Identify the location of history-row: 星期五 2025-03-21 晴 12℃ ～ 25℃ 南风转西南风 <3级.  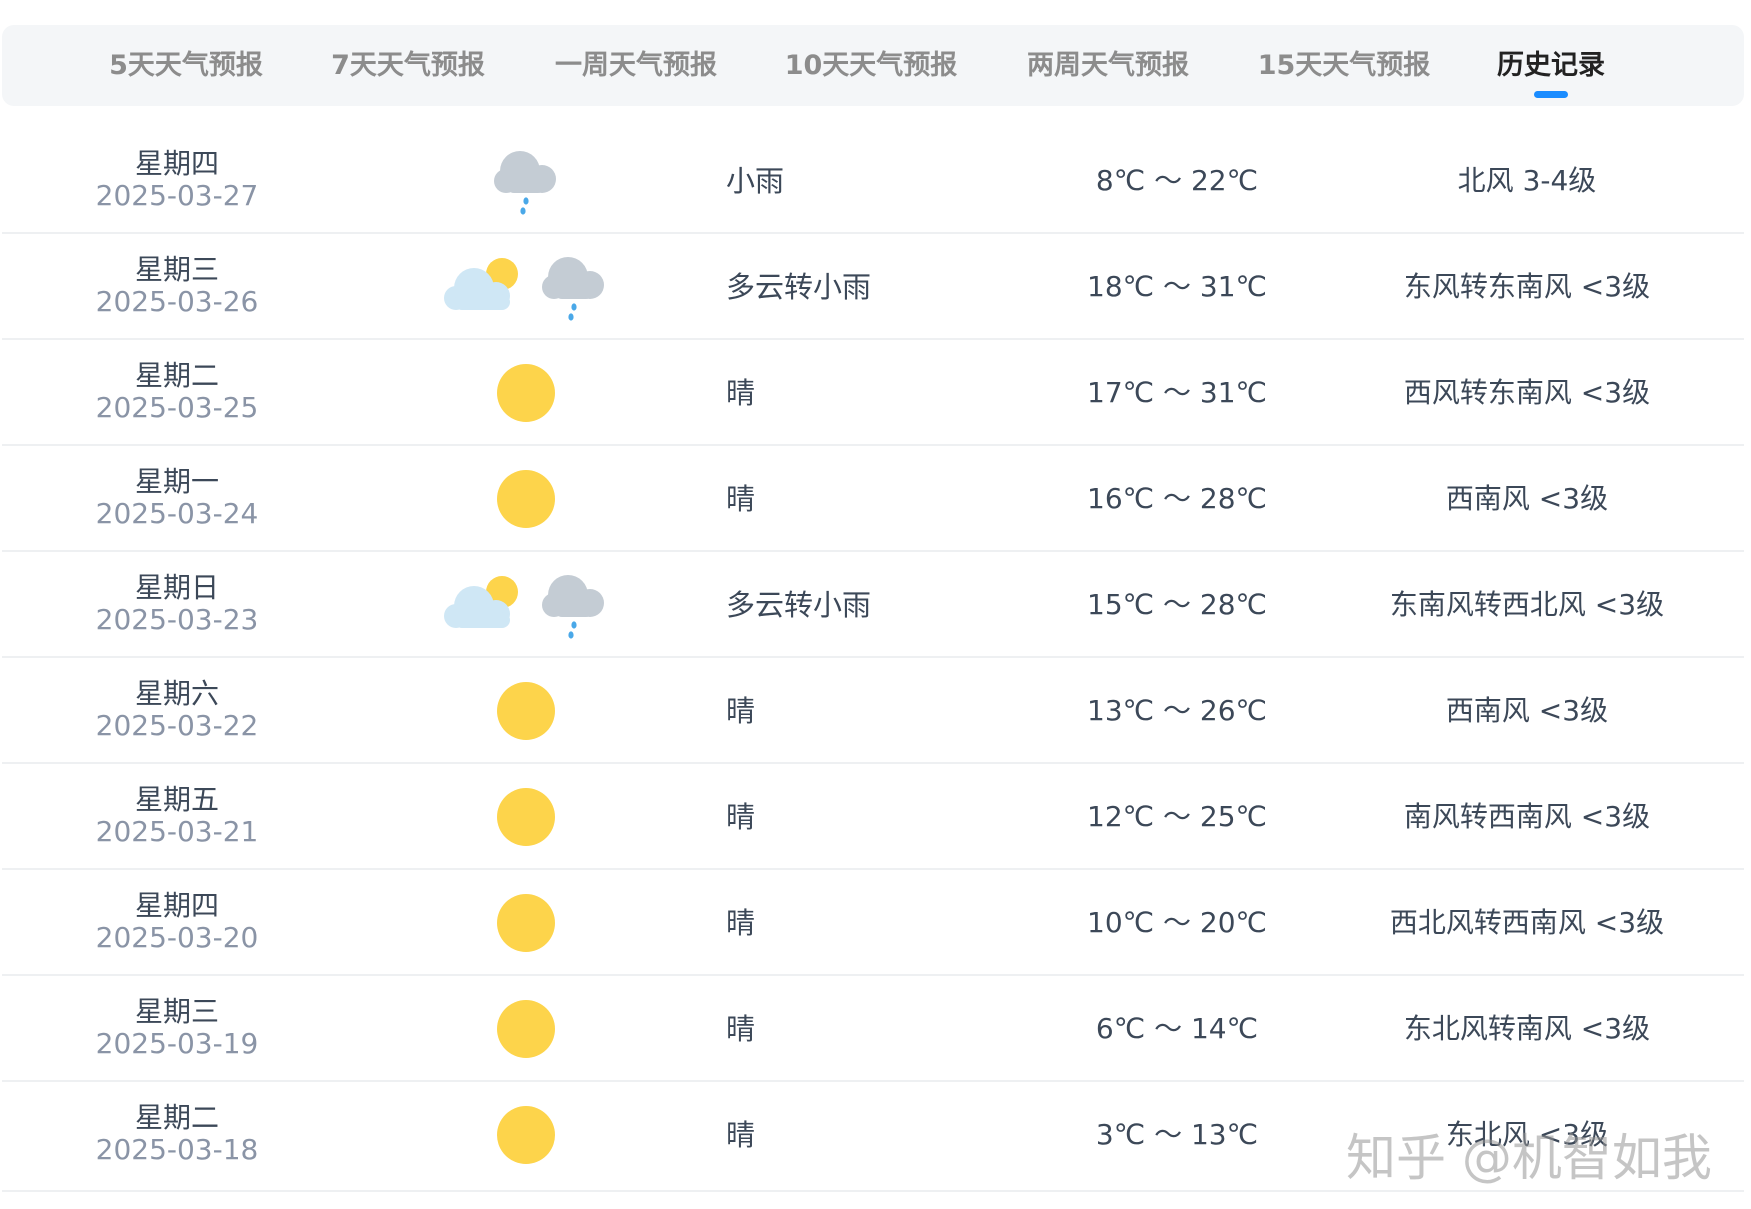
(873, 817).